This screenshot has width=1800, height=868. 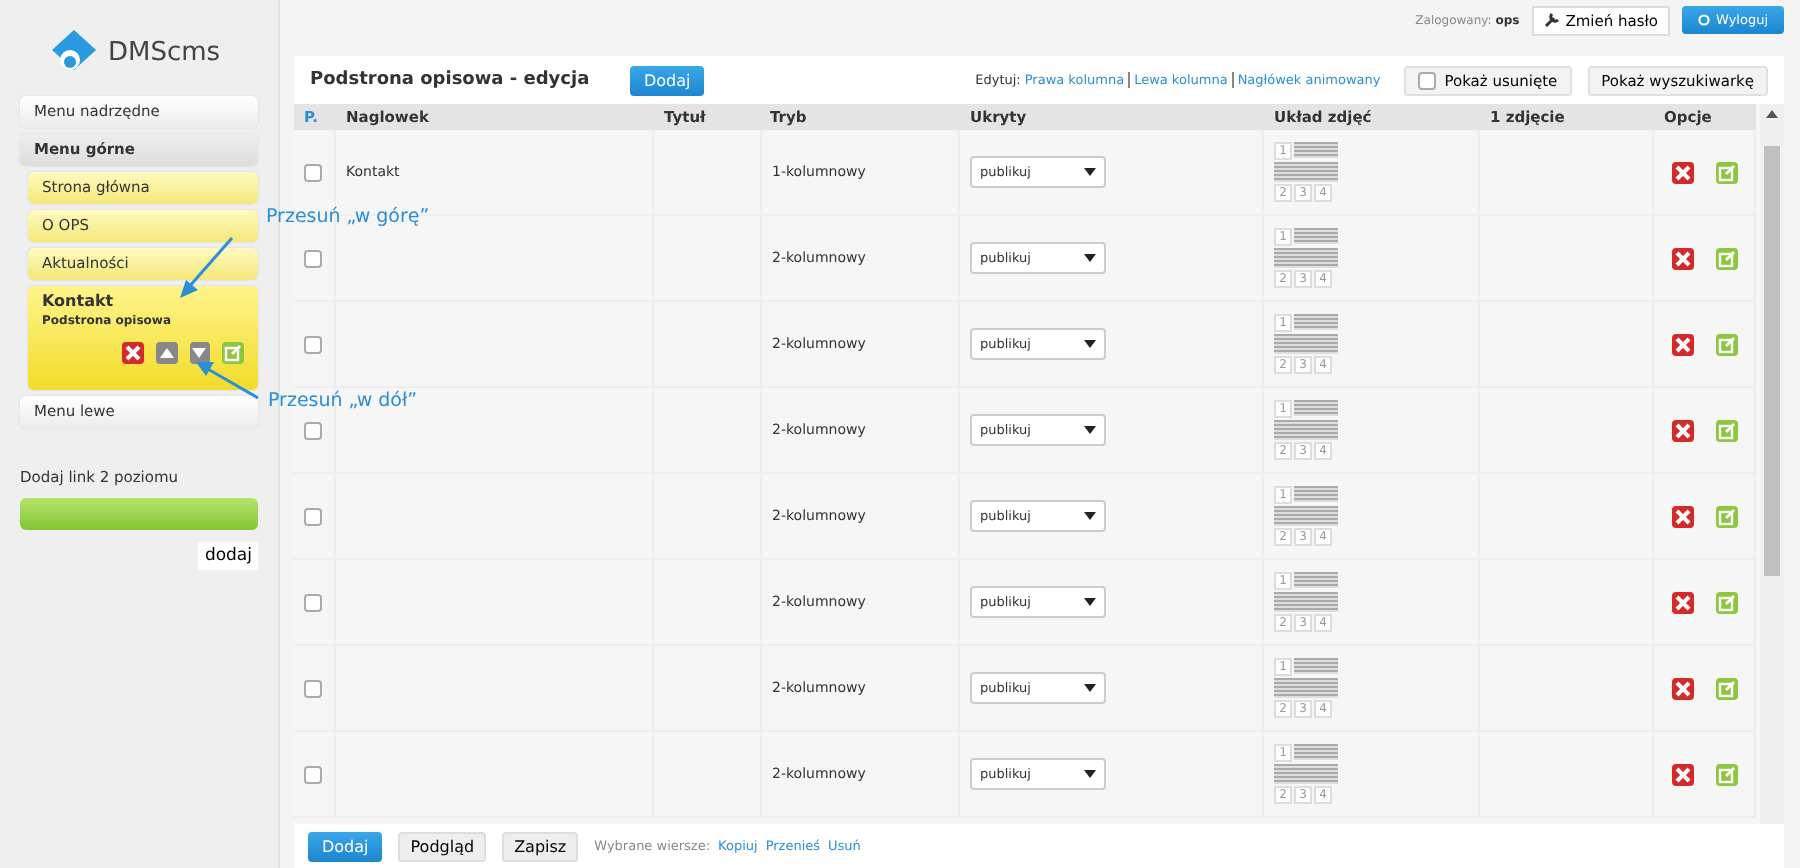 What do you see at coordinates (1772, 464) in the screenshot?
I see `scrollbar` at bounding box center [1772, 464].